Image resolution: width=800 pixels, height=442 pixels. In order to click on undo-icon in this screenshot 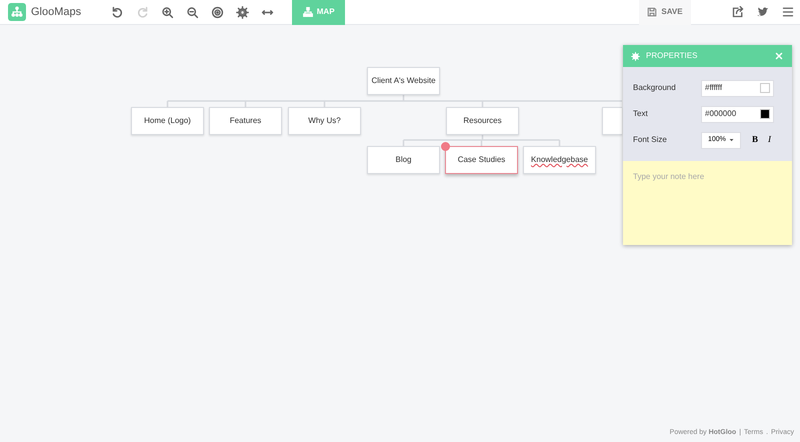, I will do `click(117, 12)`.